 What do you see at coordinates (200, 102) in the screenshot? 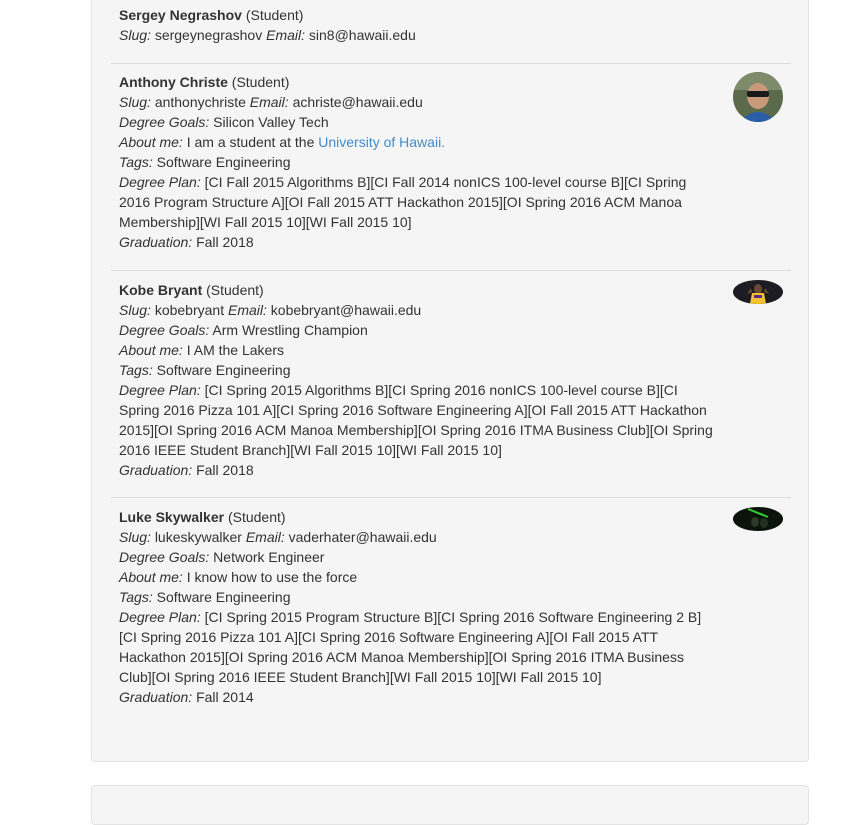
I see `slug-value: anthonychriste` at bounding box center [200, 102].